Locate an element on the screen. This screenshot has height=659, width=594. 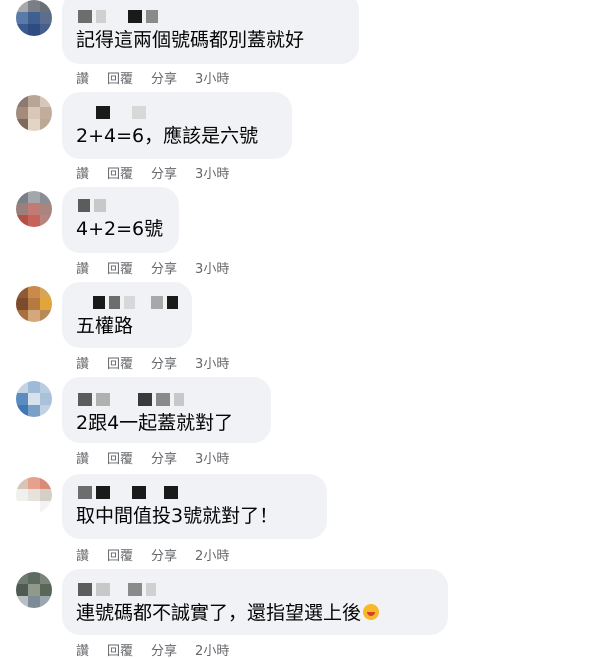
comment-text: 連號碼都不誠實了，還指望選上後 is located at coordinates (255, 613).